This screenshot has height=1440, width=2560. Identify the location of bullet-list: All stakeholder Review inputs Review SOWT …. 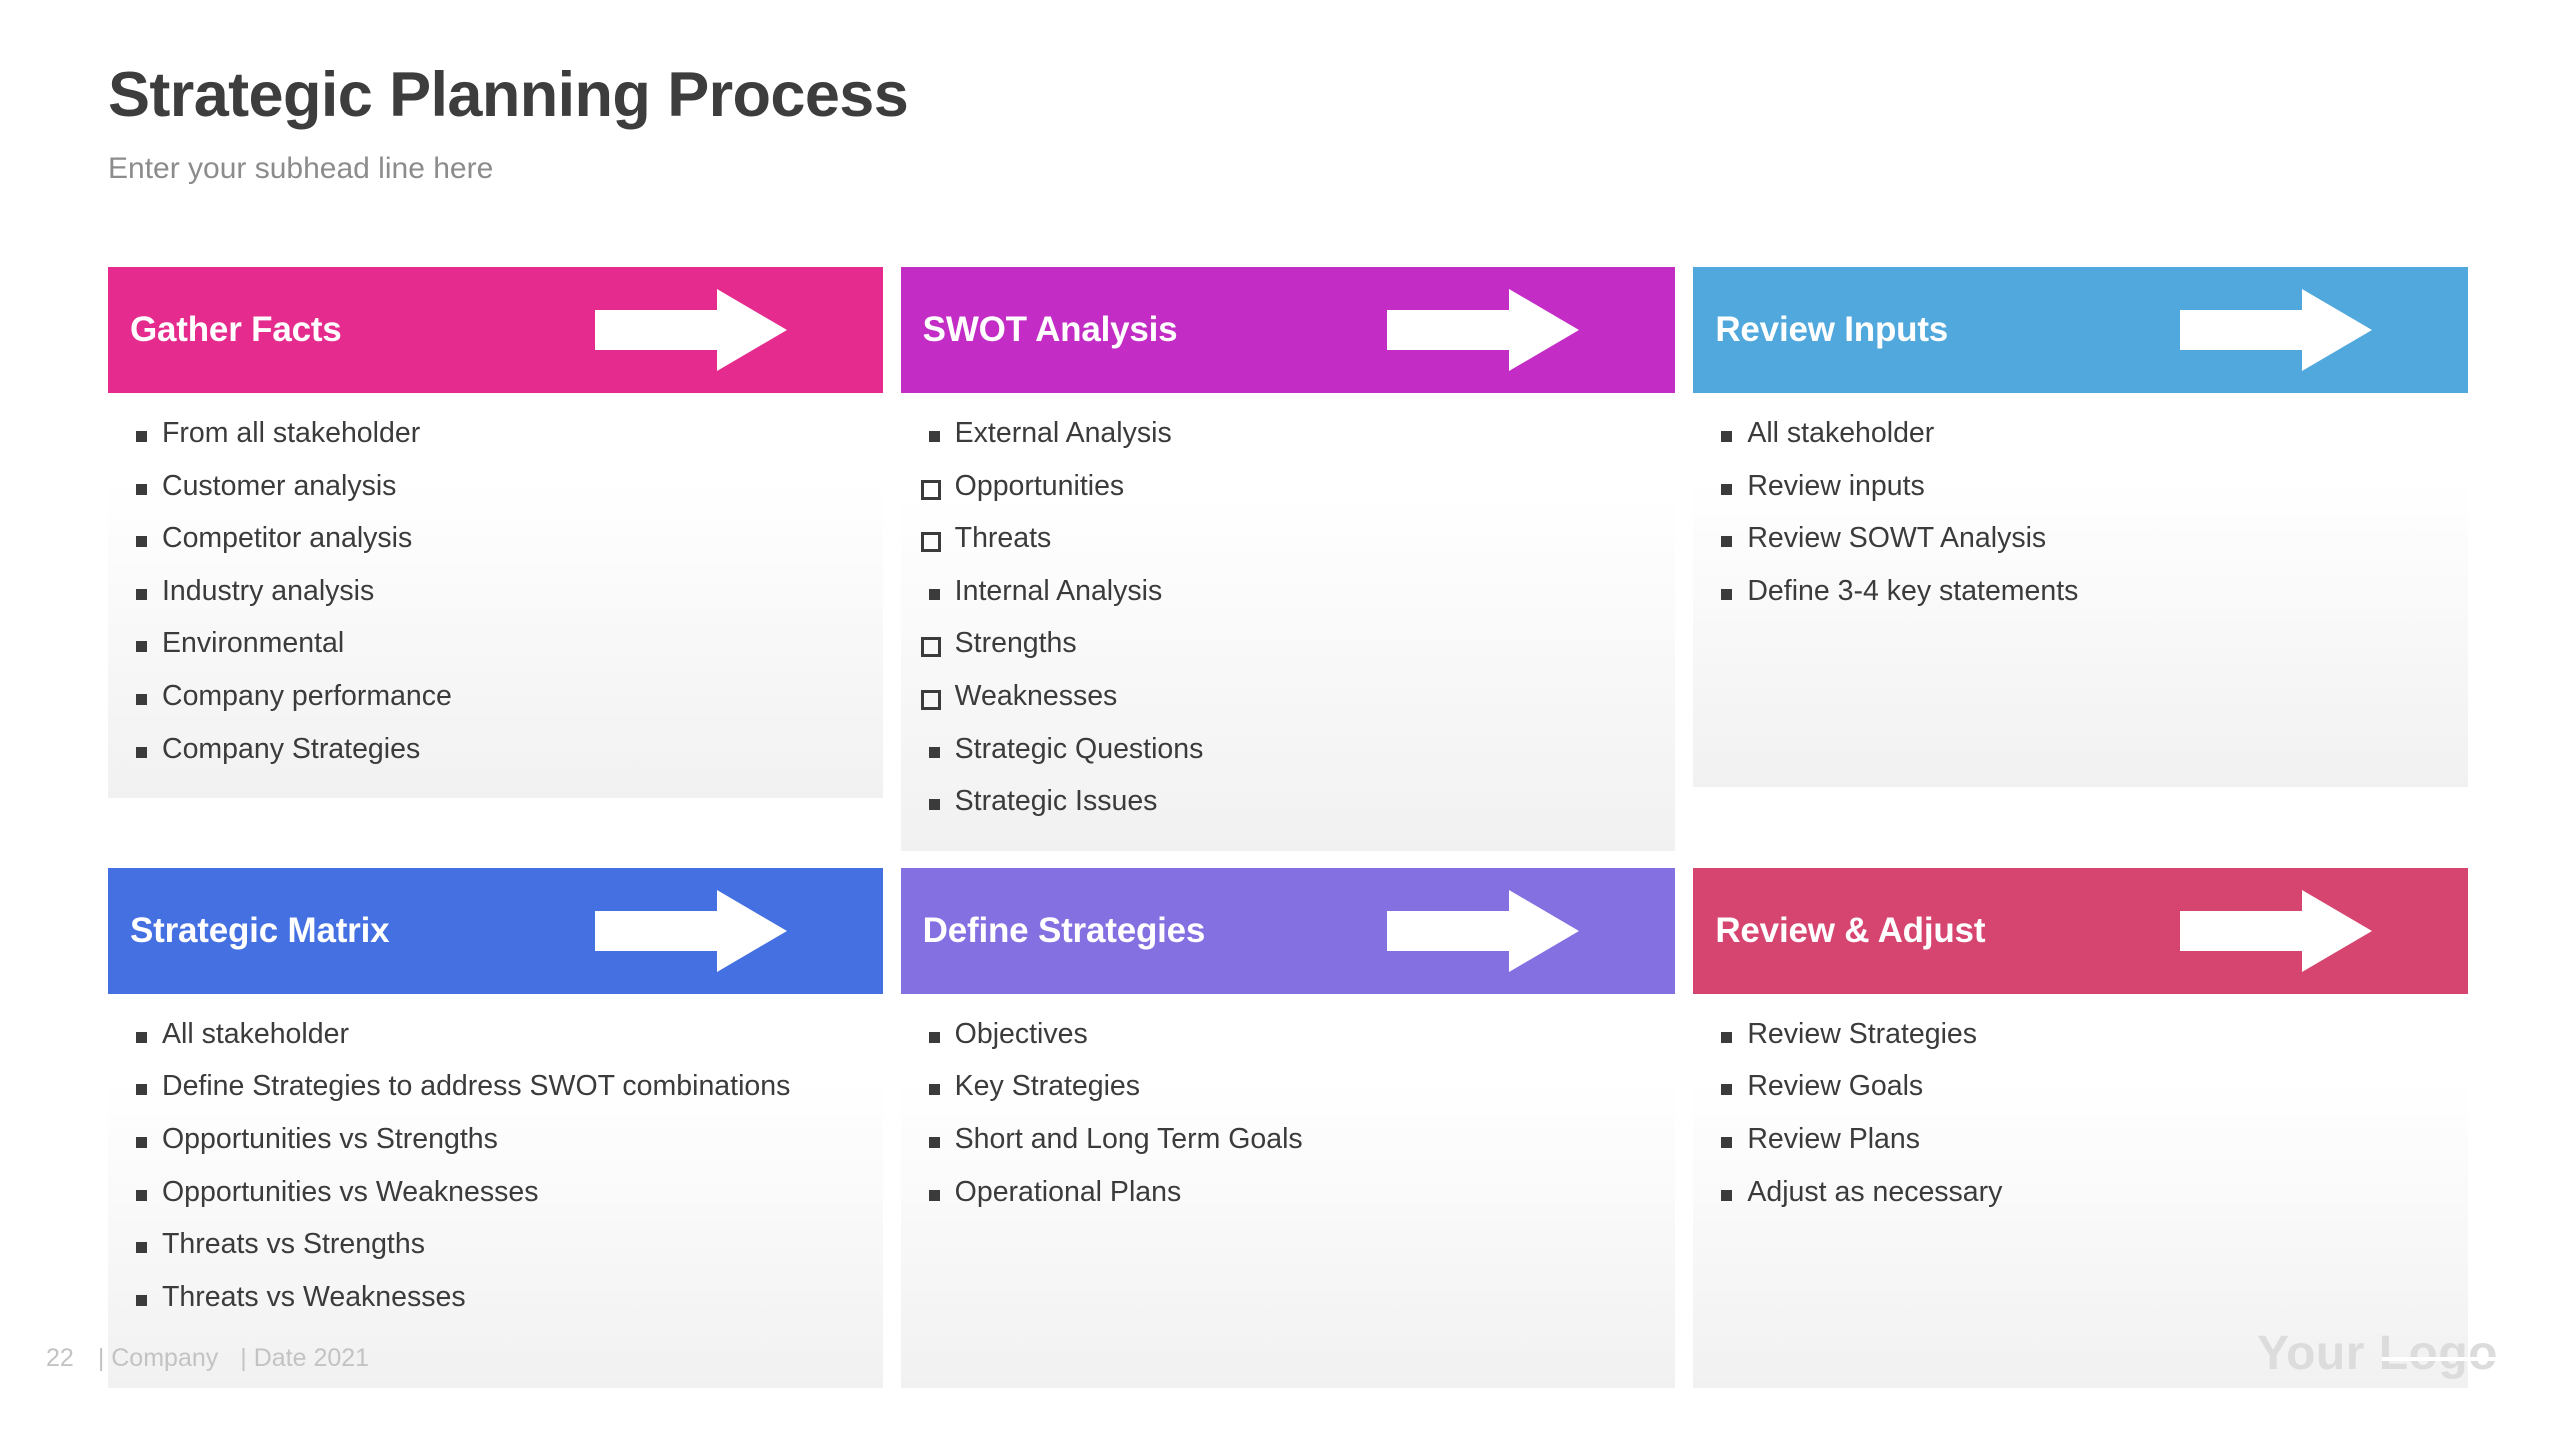
(2080, 514).